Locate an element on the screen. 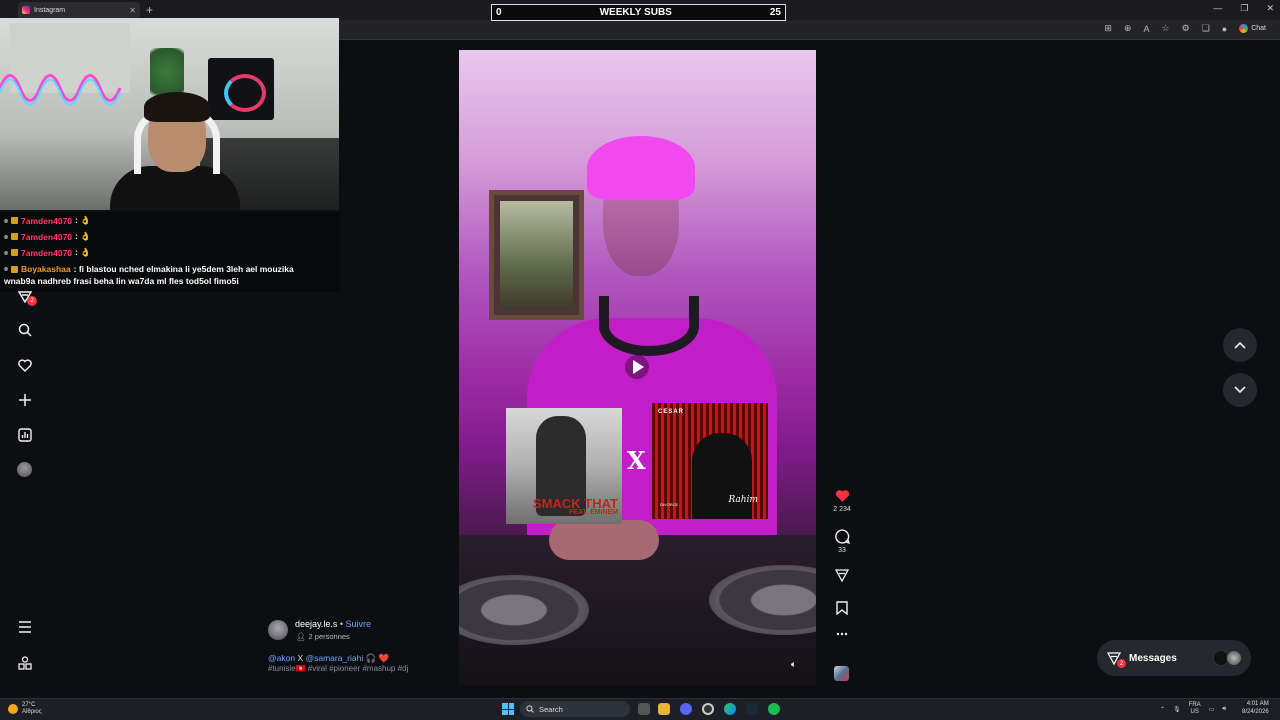  close-tab-icon: ✕ is located at coordinates (132, 10).